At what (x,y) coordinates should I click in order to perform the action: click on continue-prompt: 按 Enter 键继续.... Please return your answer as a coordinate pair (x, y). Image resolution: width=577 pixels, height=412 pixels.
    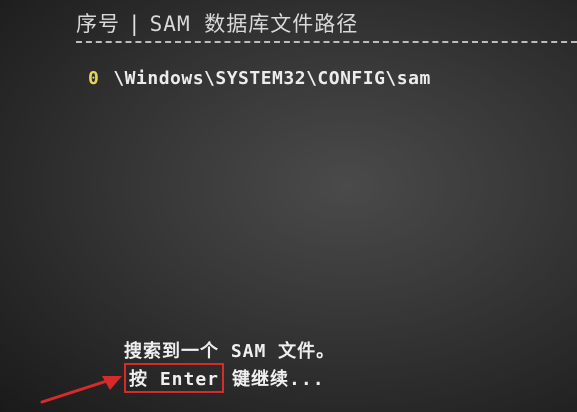
    Looking at the image, I should click on (224, 378).